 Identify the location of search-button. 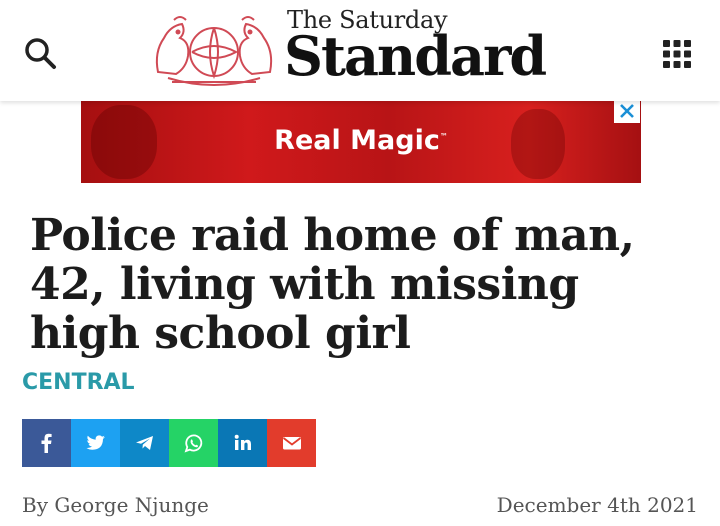
(41, 54).